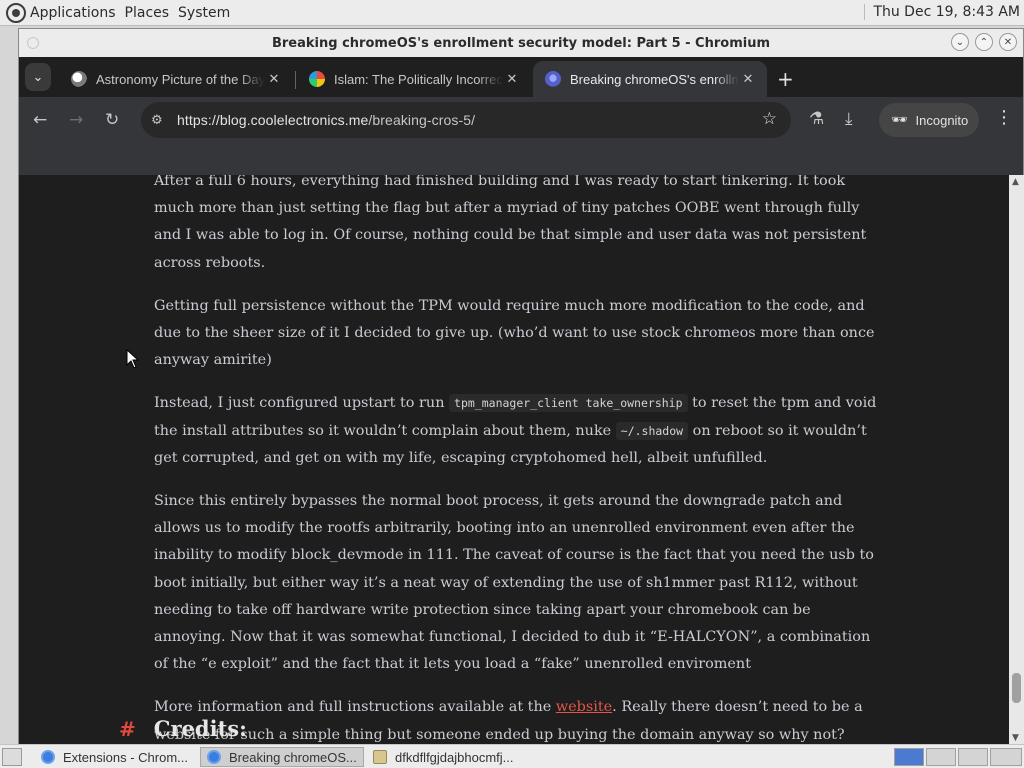 This screenshot has height=768, width=1024. I want to click on menu-kebab-icon: ⋮, so click(1004, 117).